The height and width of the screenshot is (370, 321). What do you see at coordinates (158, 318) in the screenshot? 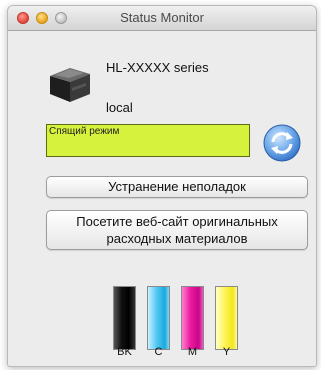
I see `ink-bar-cyan` at bounding box center [158, 318].